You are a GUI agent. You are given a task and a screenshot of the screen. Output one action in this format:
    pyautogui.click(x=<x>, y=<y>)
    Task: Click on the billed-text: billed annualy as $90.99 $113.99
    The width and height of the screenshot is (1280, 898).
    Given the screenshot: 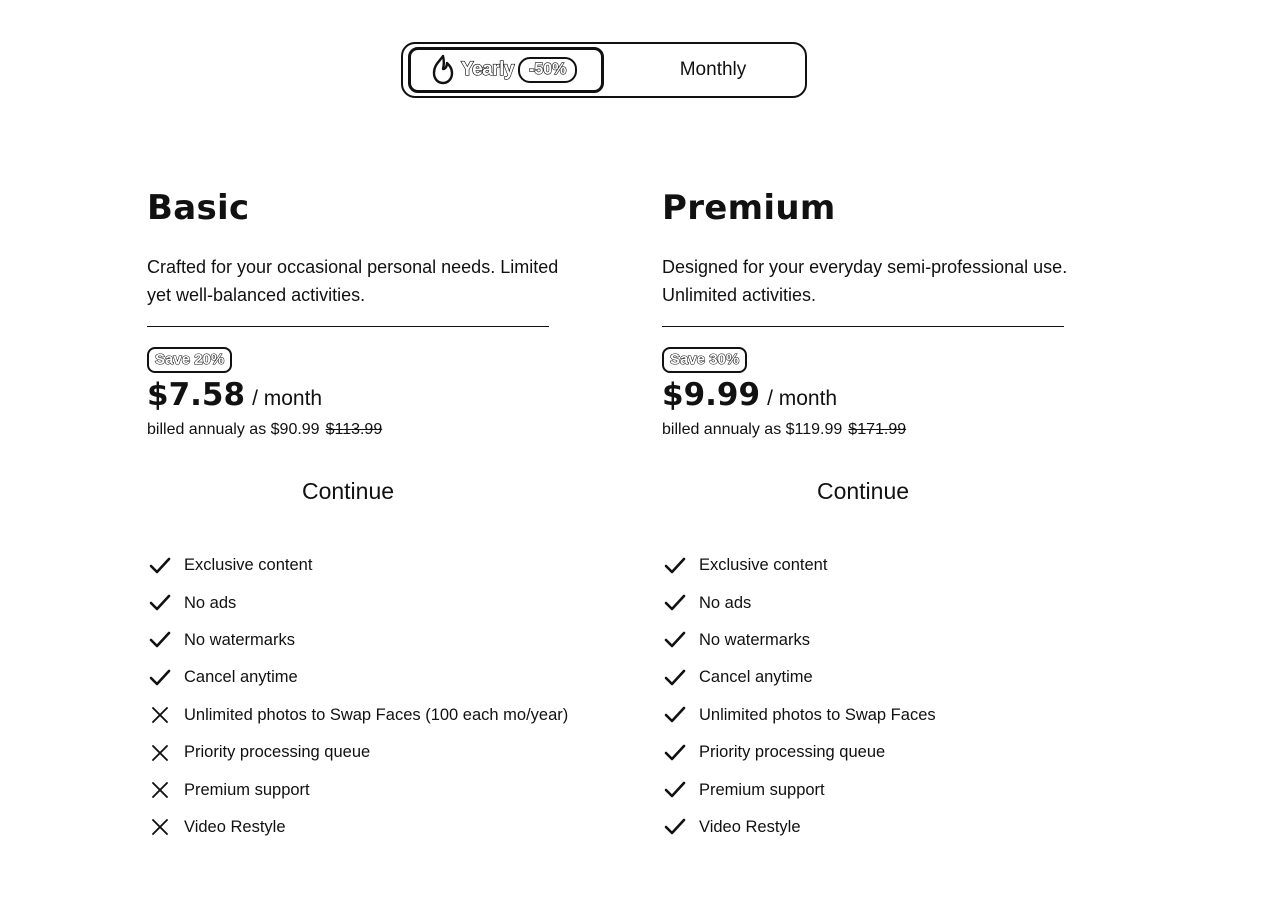 What is the action you would take?
    pyautogui.click(x=367, y=430)
    